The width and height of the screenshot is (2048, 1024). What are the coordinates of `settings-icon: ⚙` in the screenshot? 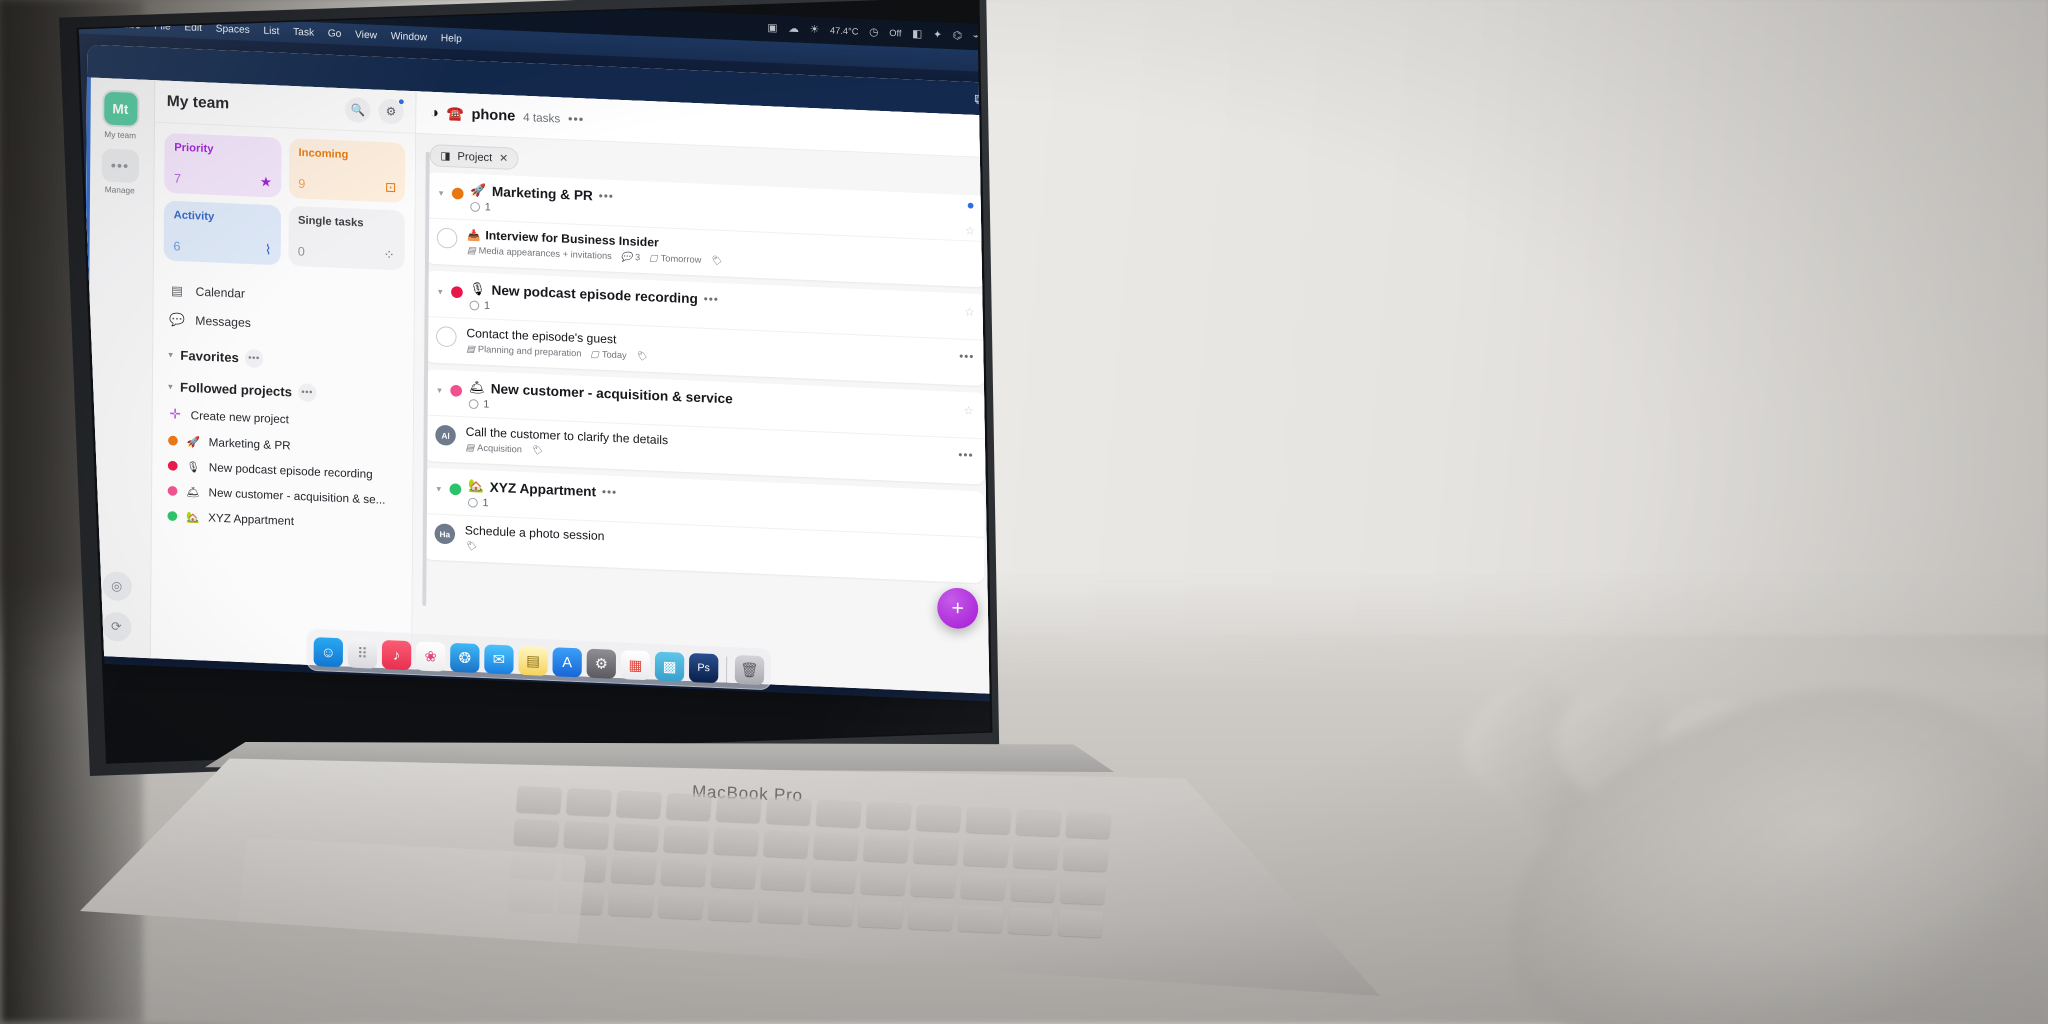 It's located at (601, 663).